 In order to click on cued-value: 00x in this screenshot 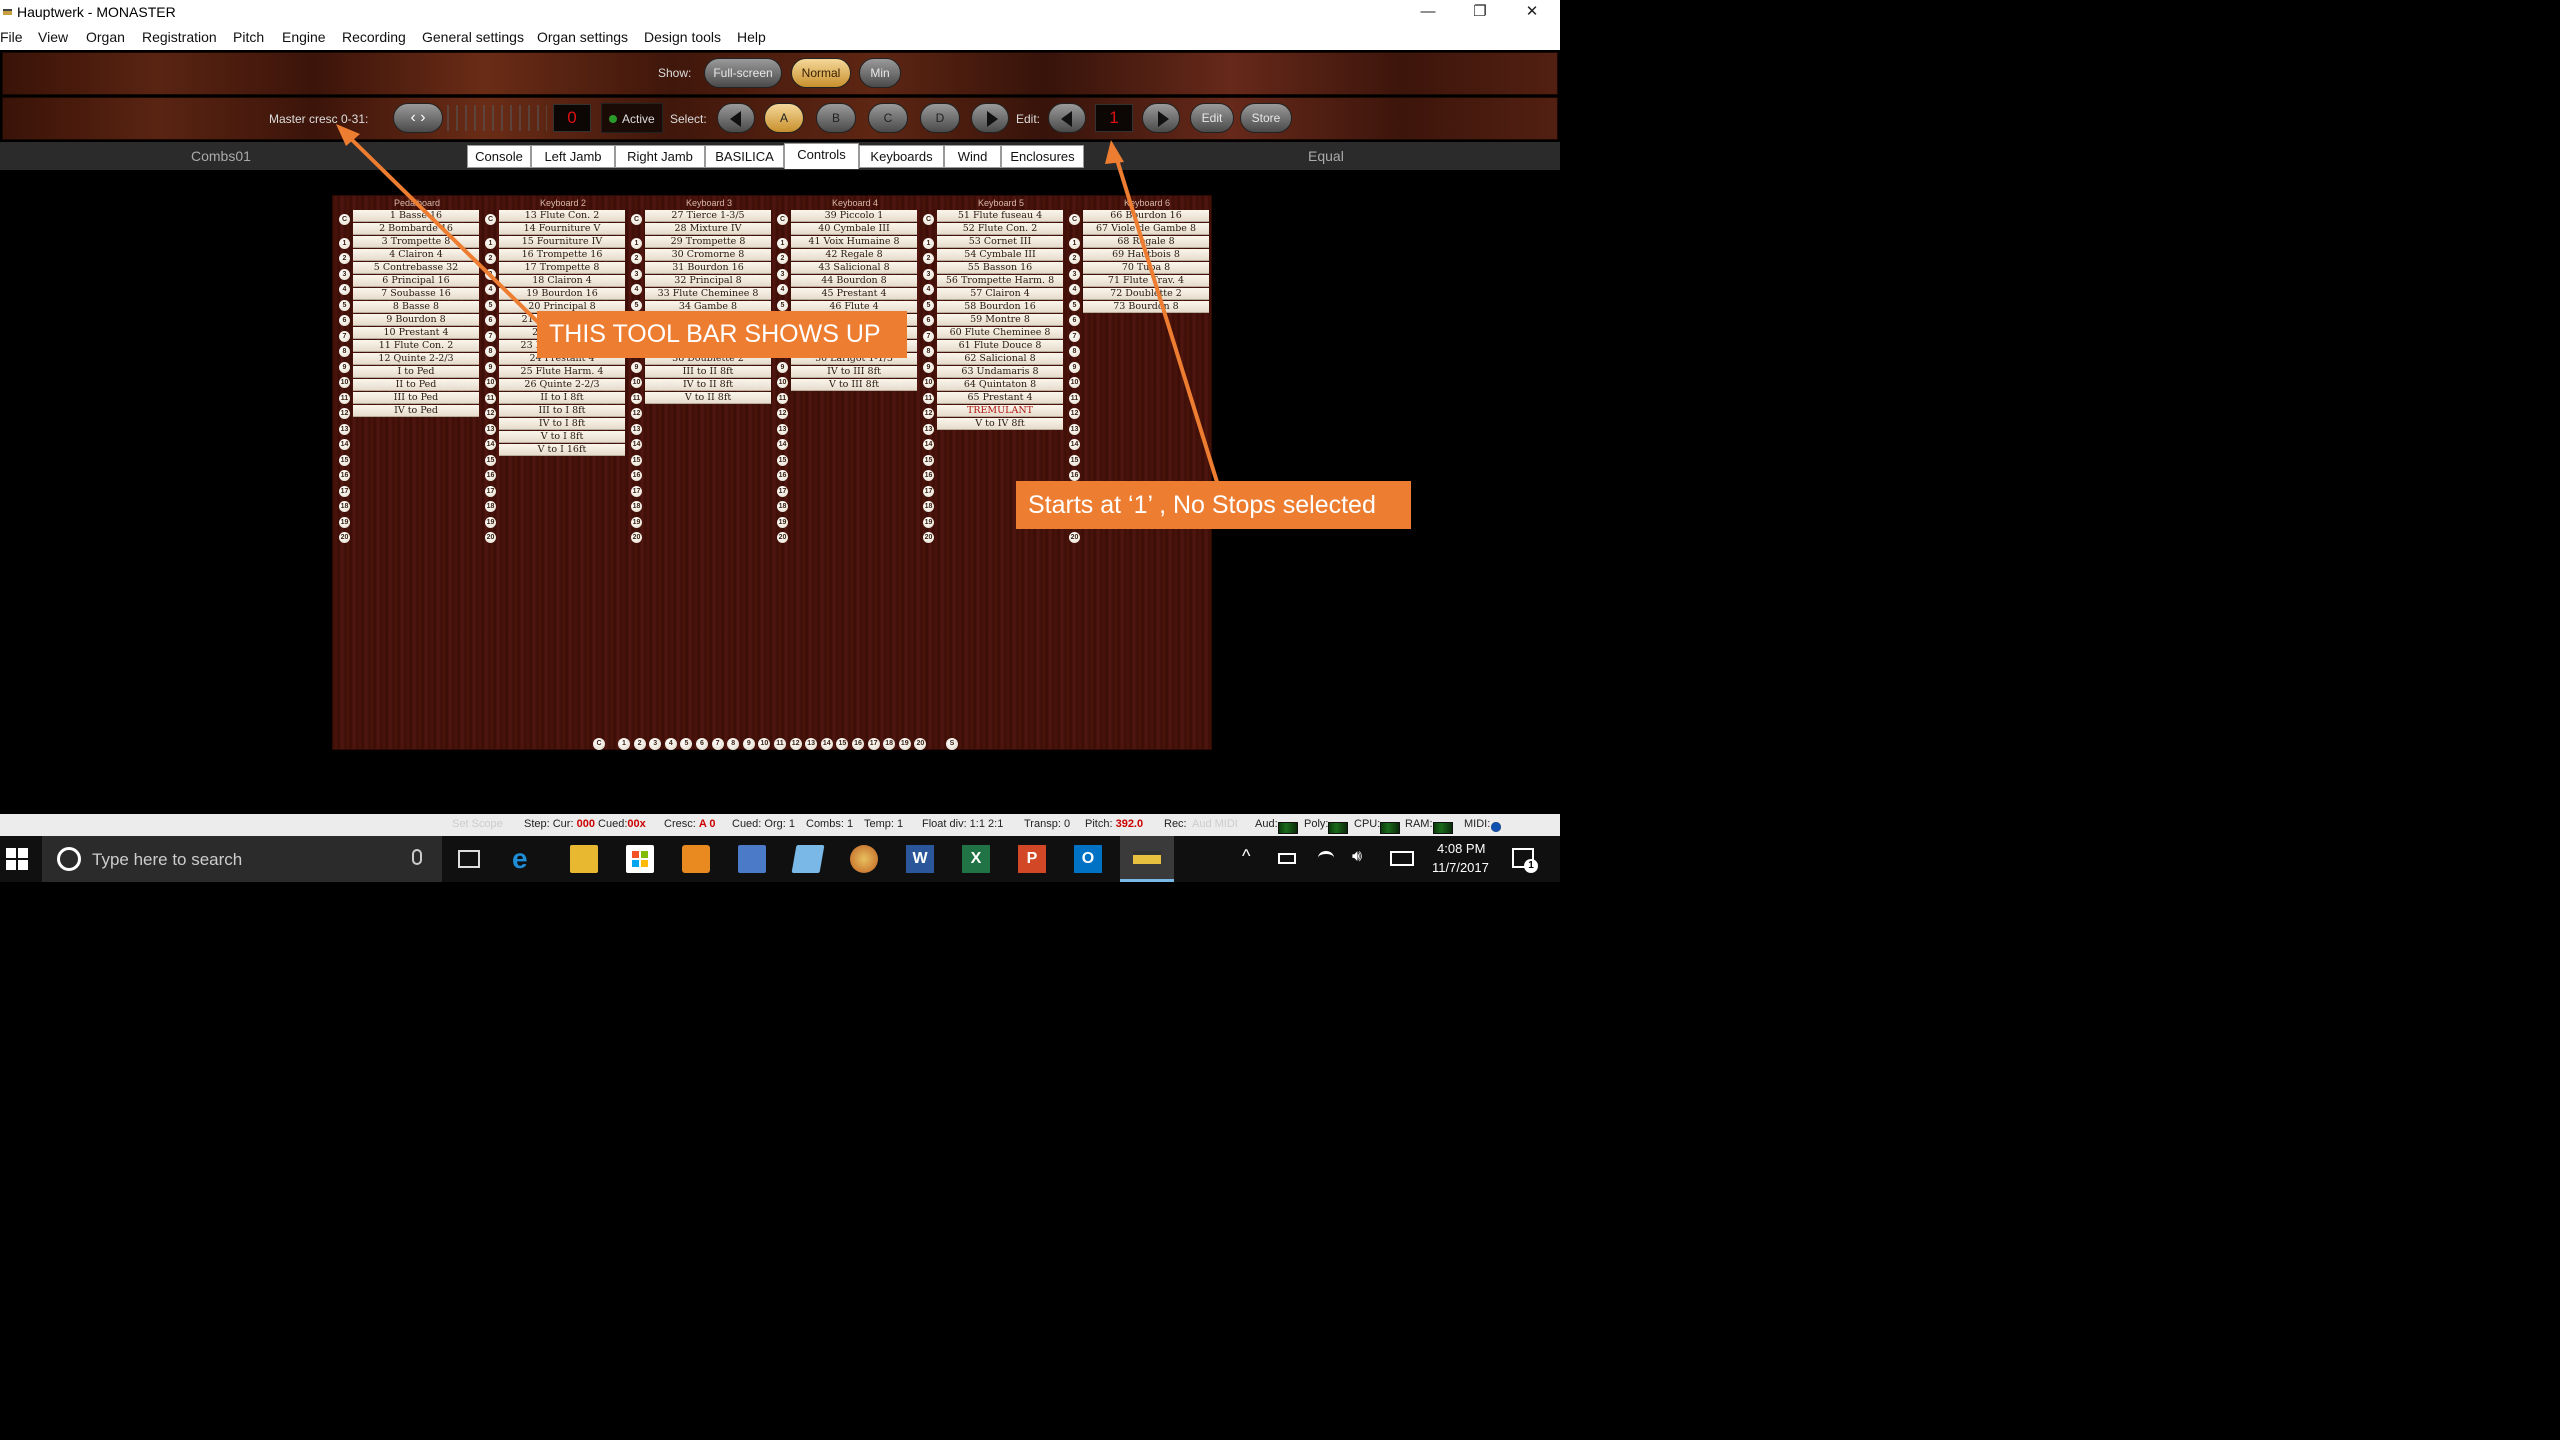, I will do `click(636, 824)`.